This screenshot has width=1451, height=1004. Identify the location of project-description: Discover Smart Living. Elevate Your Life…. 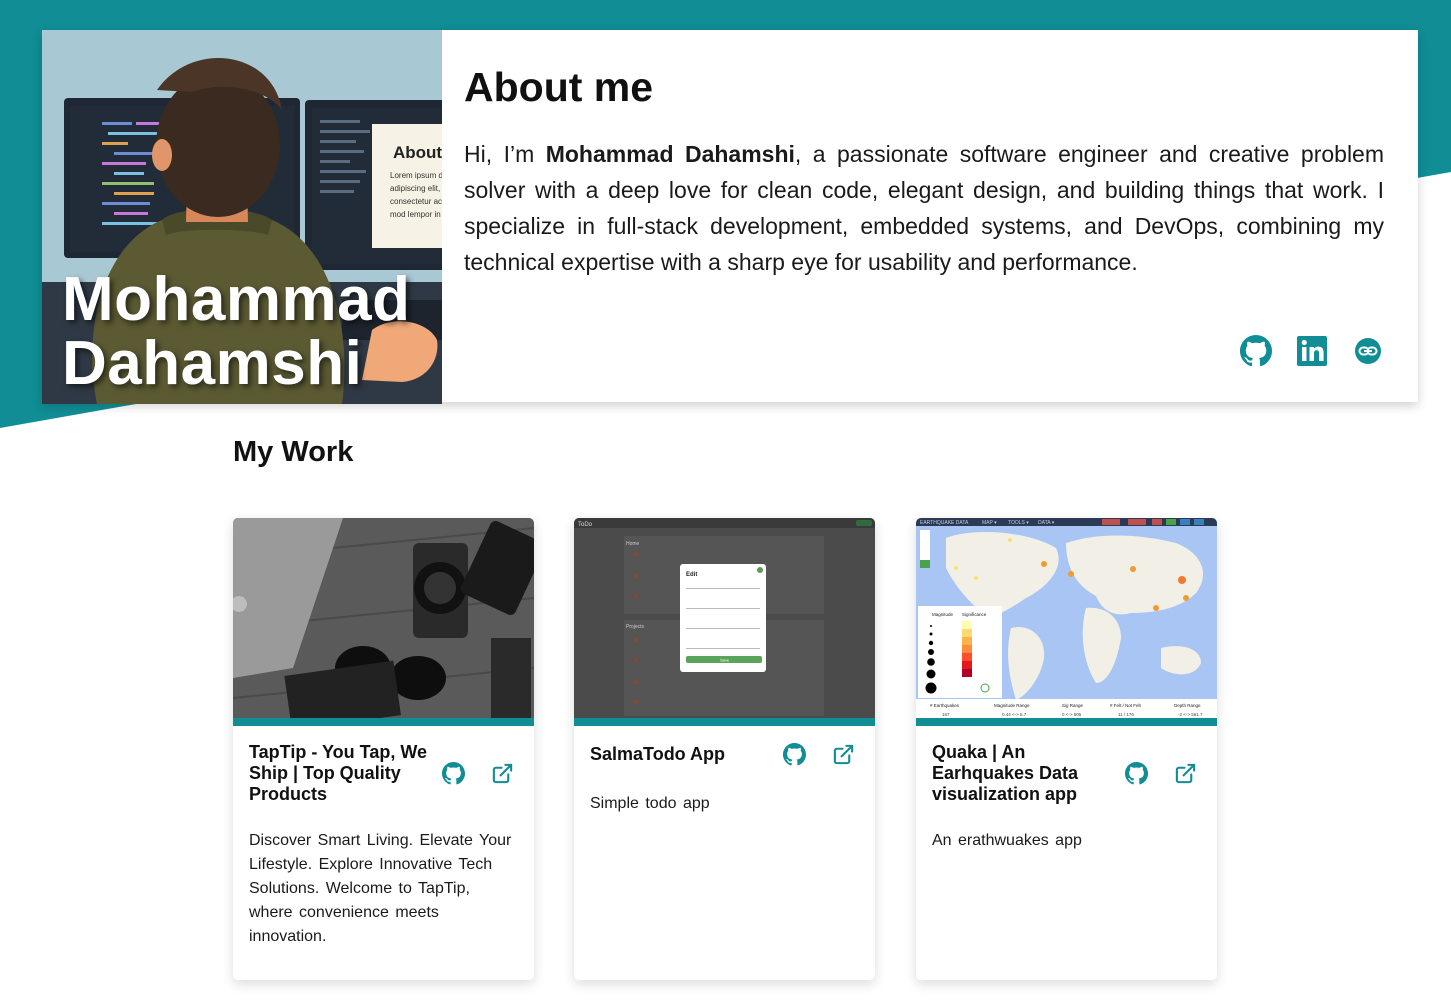
(380, 888).